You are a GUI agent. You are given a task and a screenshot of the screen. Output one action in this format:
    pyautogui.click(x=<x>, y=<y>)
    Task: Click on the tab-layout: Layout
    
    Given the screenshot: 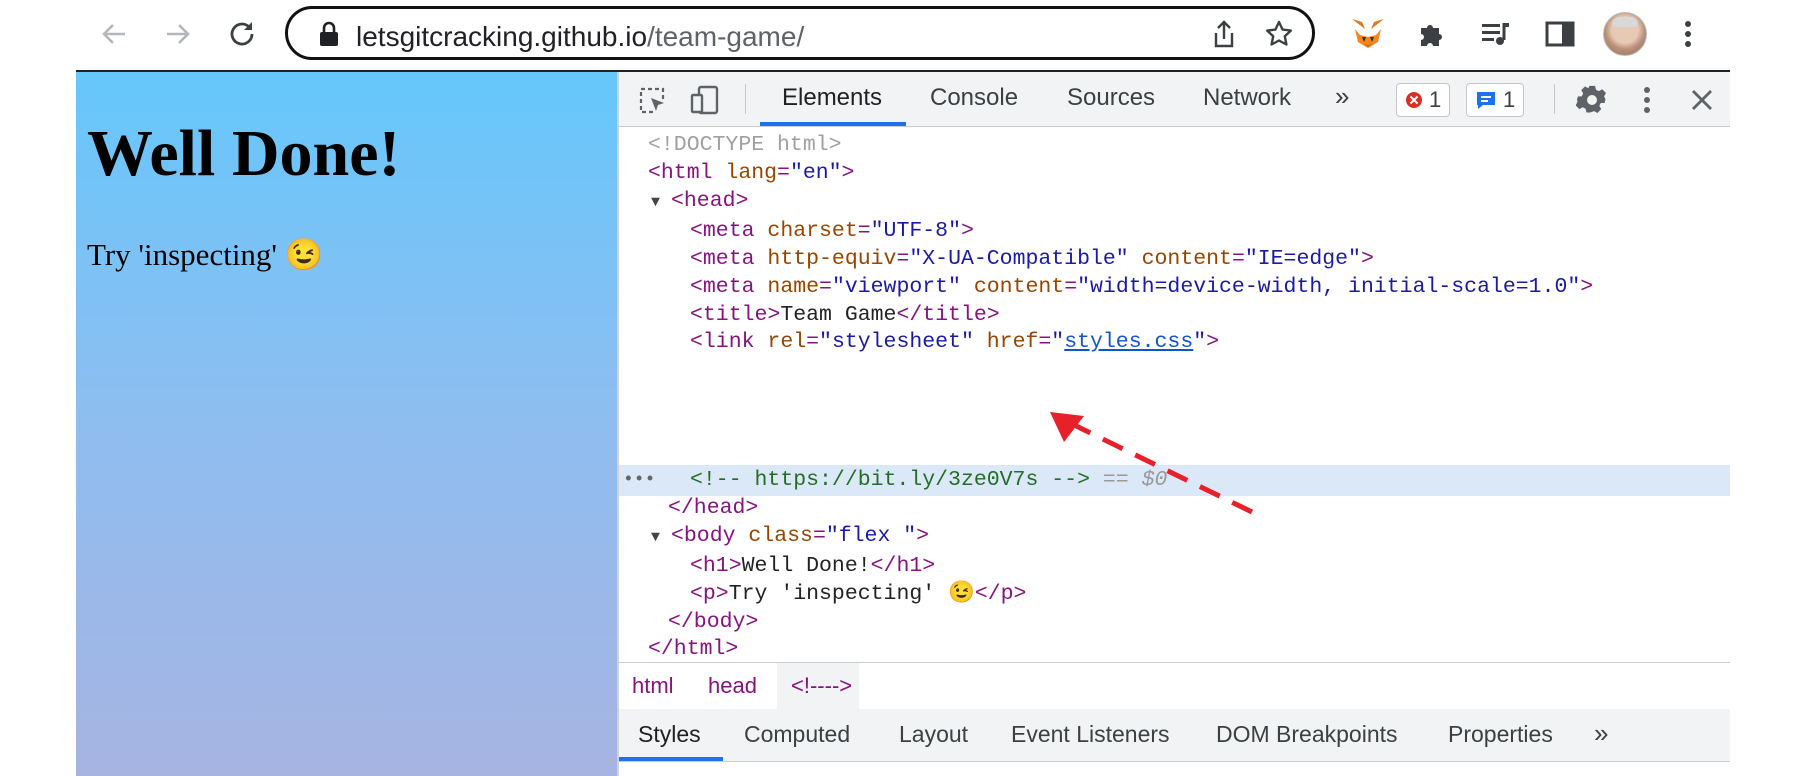 What is the action you would take?
    pyautogui.click(x=933, y=734)
    